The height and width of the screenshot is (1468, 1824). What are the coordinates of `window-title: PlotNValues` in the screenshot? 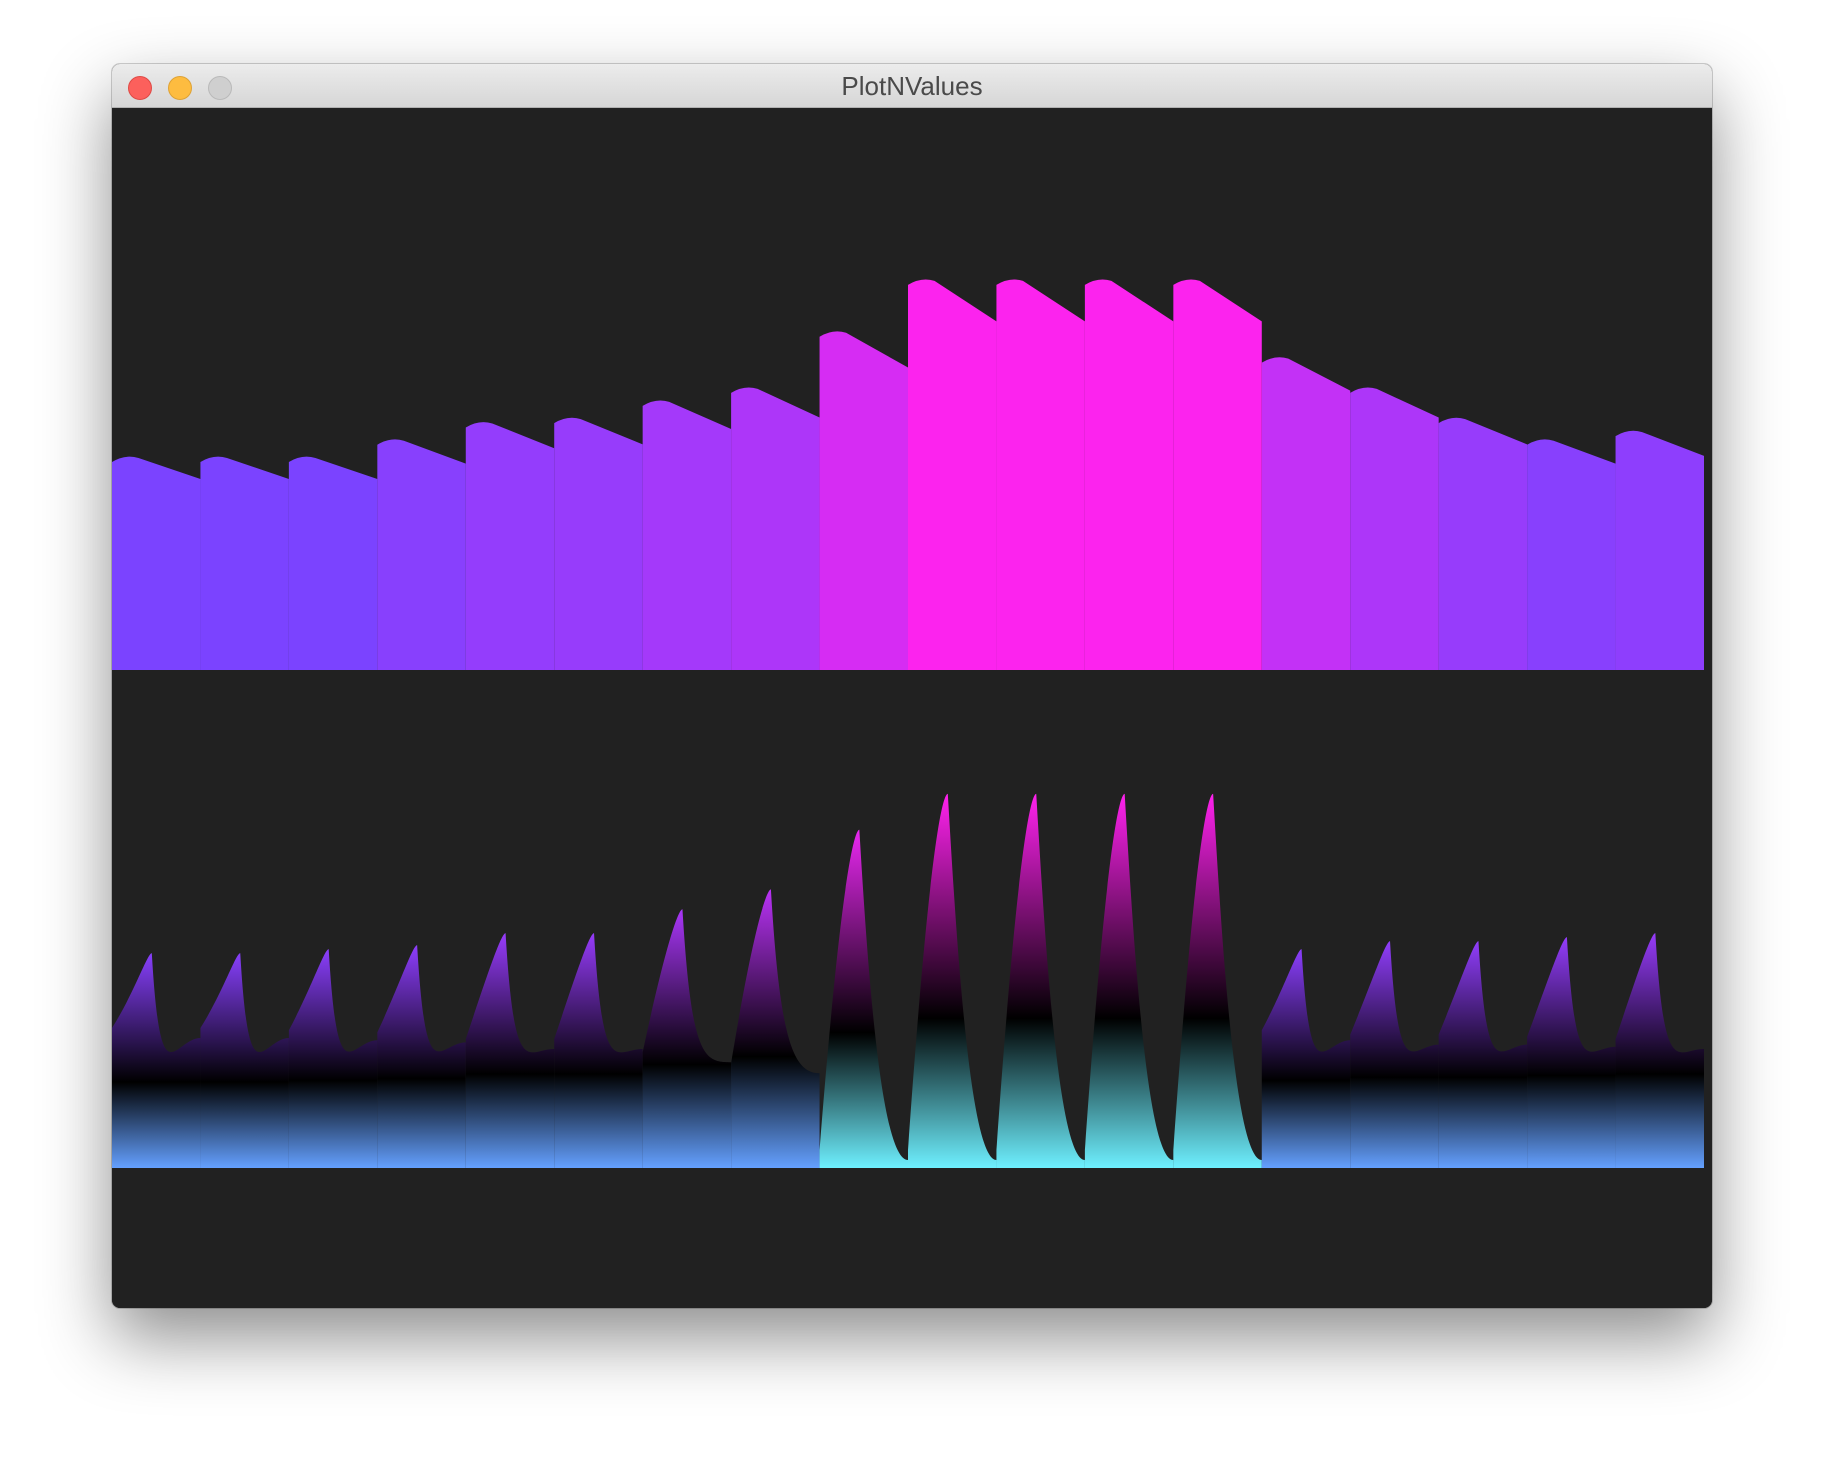 It's located at (912, 86).